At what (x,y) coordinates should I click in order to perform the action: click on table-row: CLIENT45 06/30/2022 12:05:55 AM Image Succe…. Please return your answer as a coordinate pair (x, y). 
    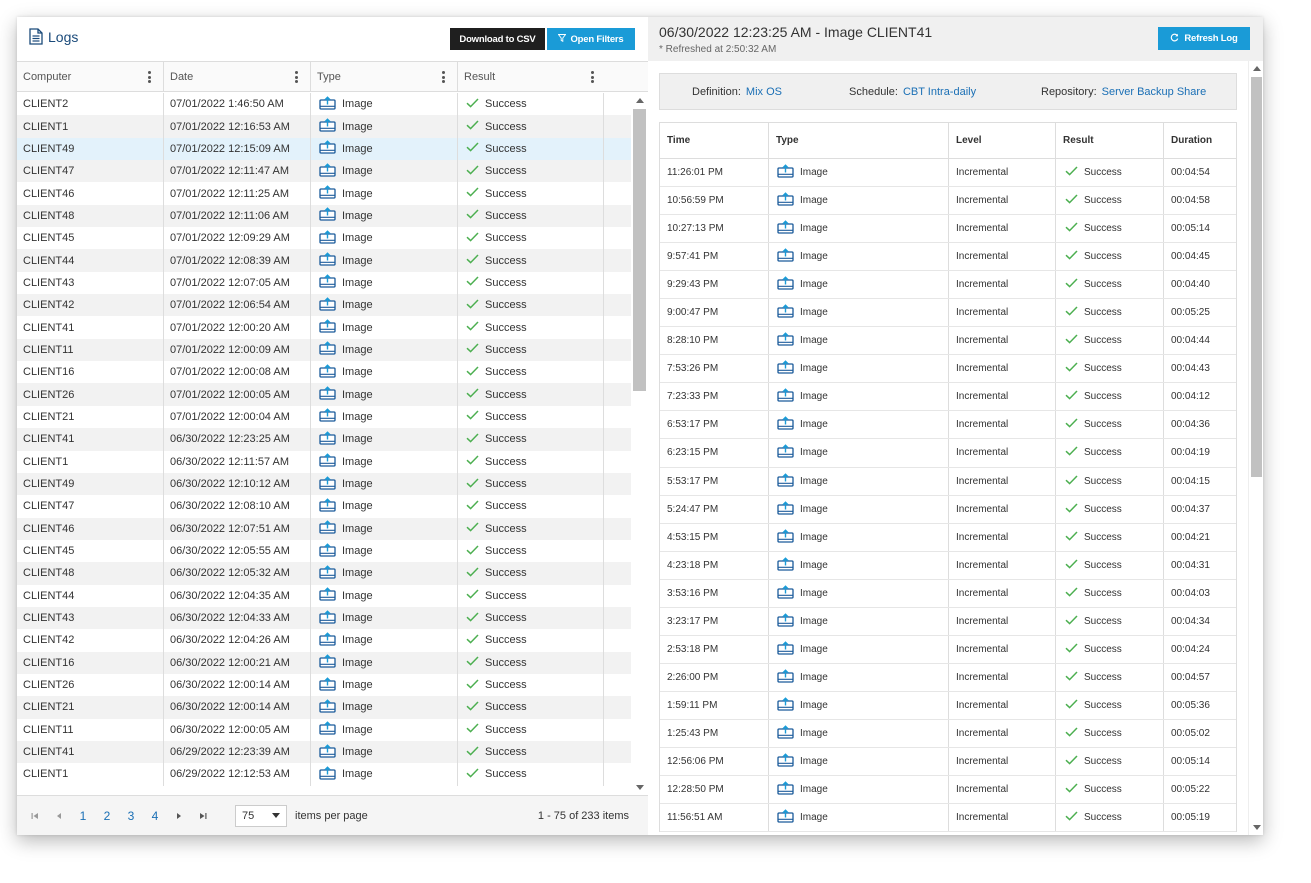
    Looking at the image, I should click on (324, 551).